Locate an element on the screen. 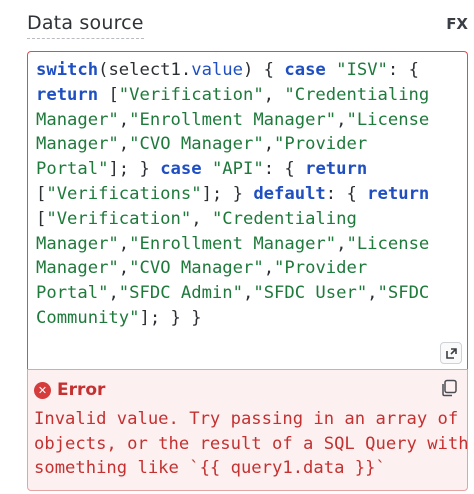  expand-editor-button is located at coordinates (451, 353).